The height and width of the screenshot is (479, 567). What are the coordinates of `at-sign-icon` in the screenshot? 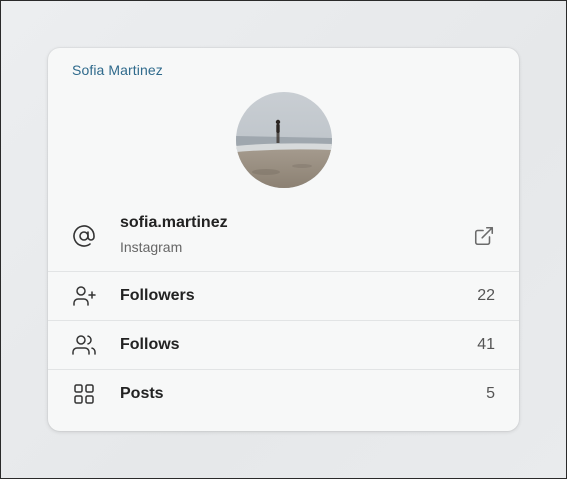 It's located at (84, 236).